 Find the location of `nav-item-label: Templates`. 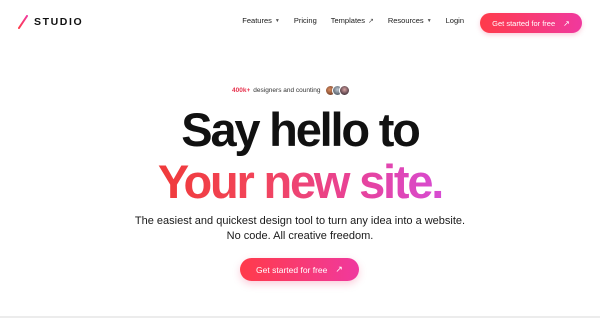

nav-item-label: Templates is located at coordinates (347, 20).